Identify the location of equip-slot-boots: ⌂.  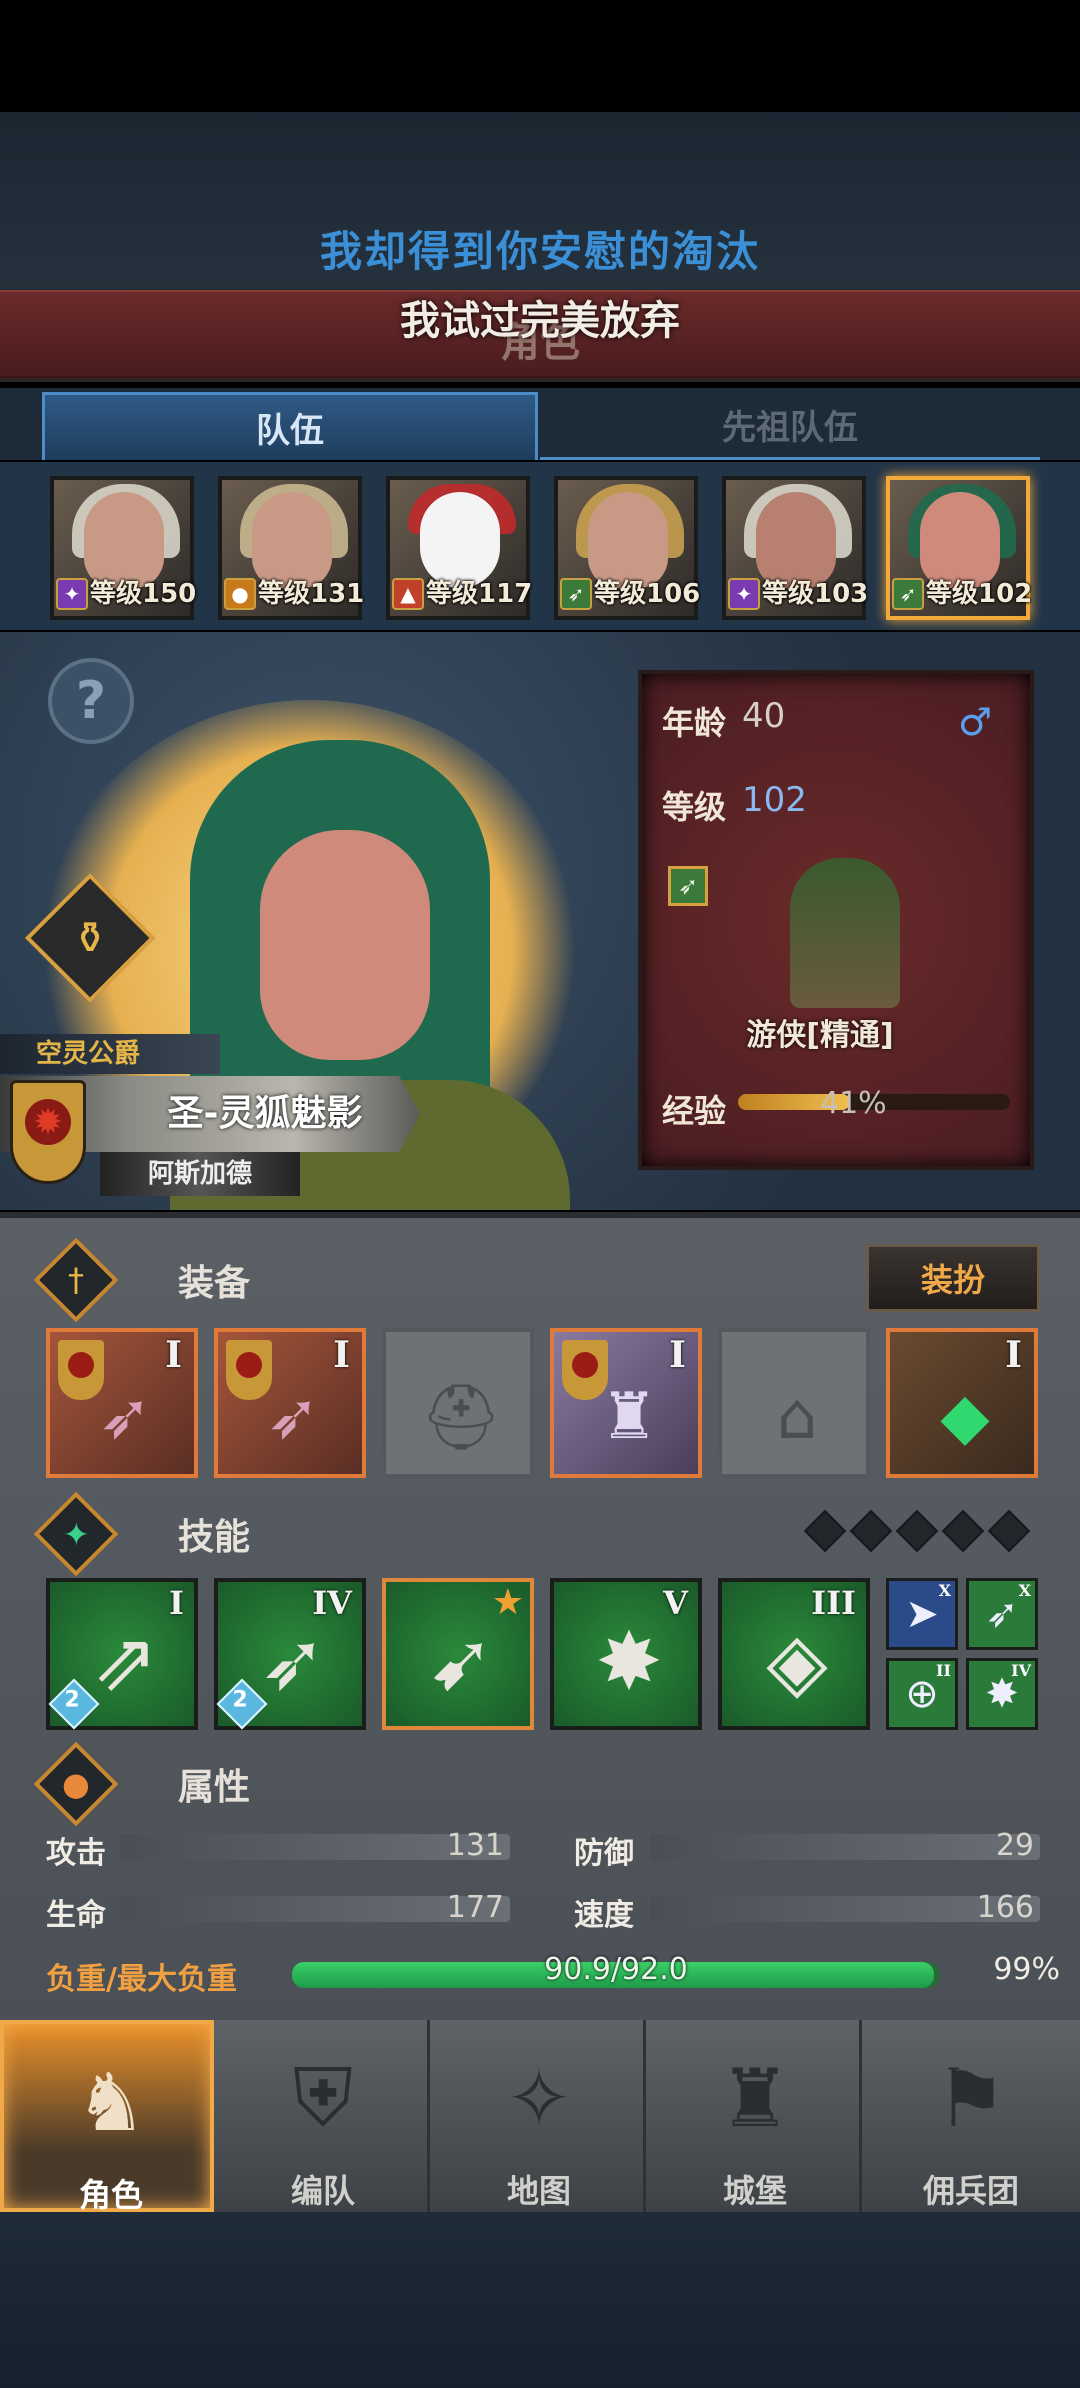
(794, 1403).